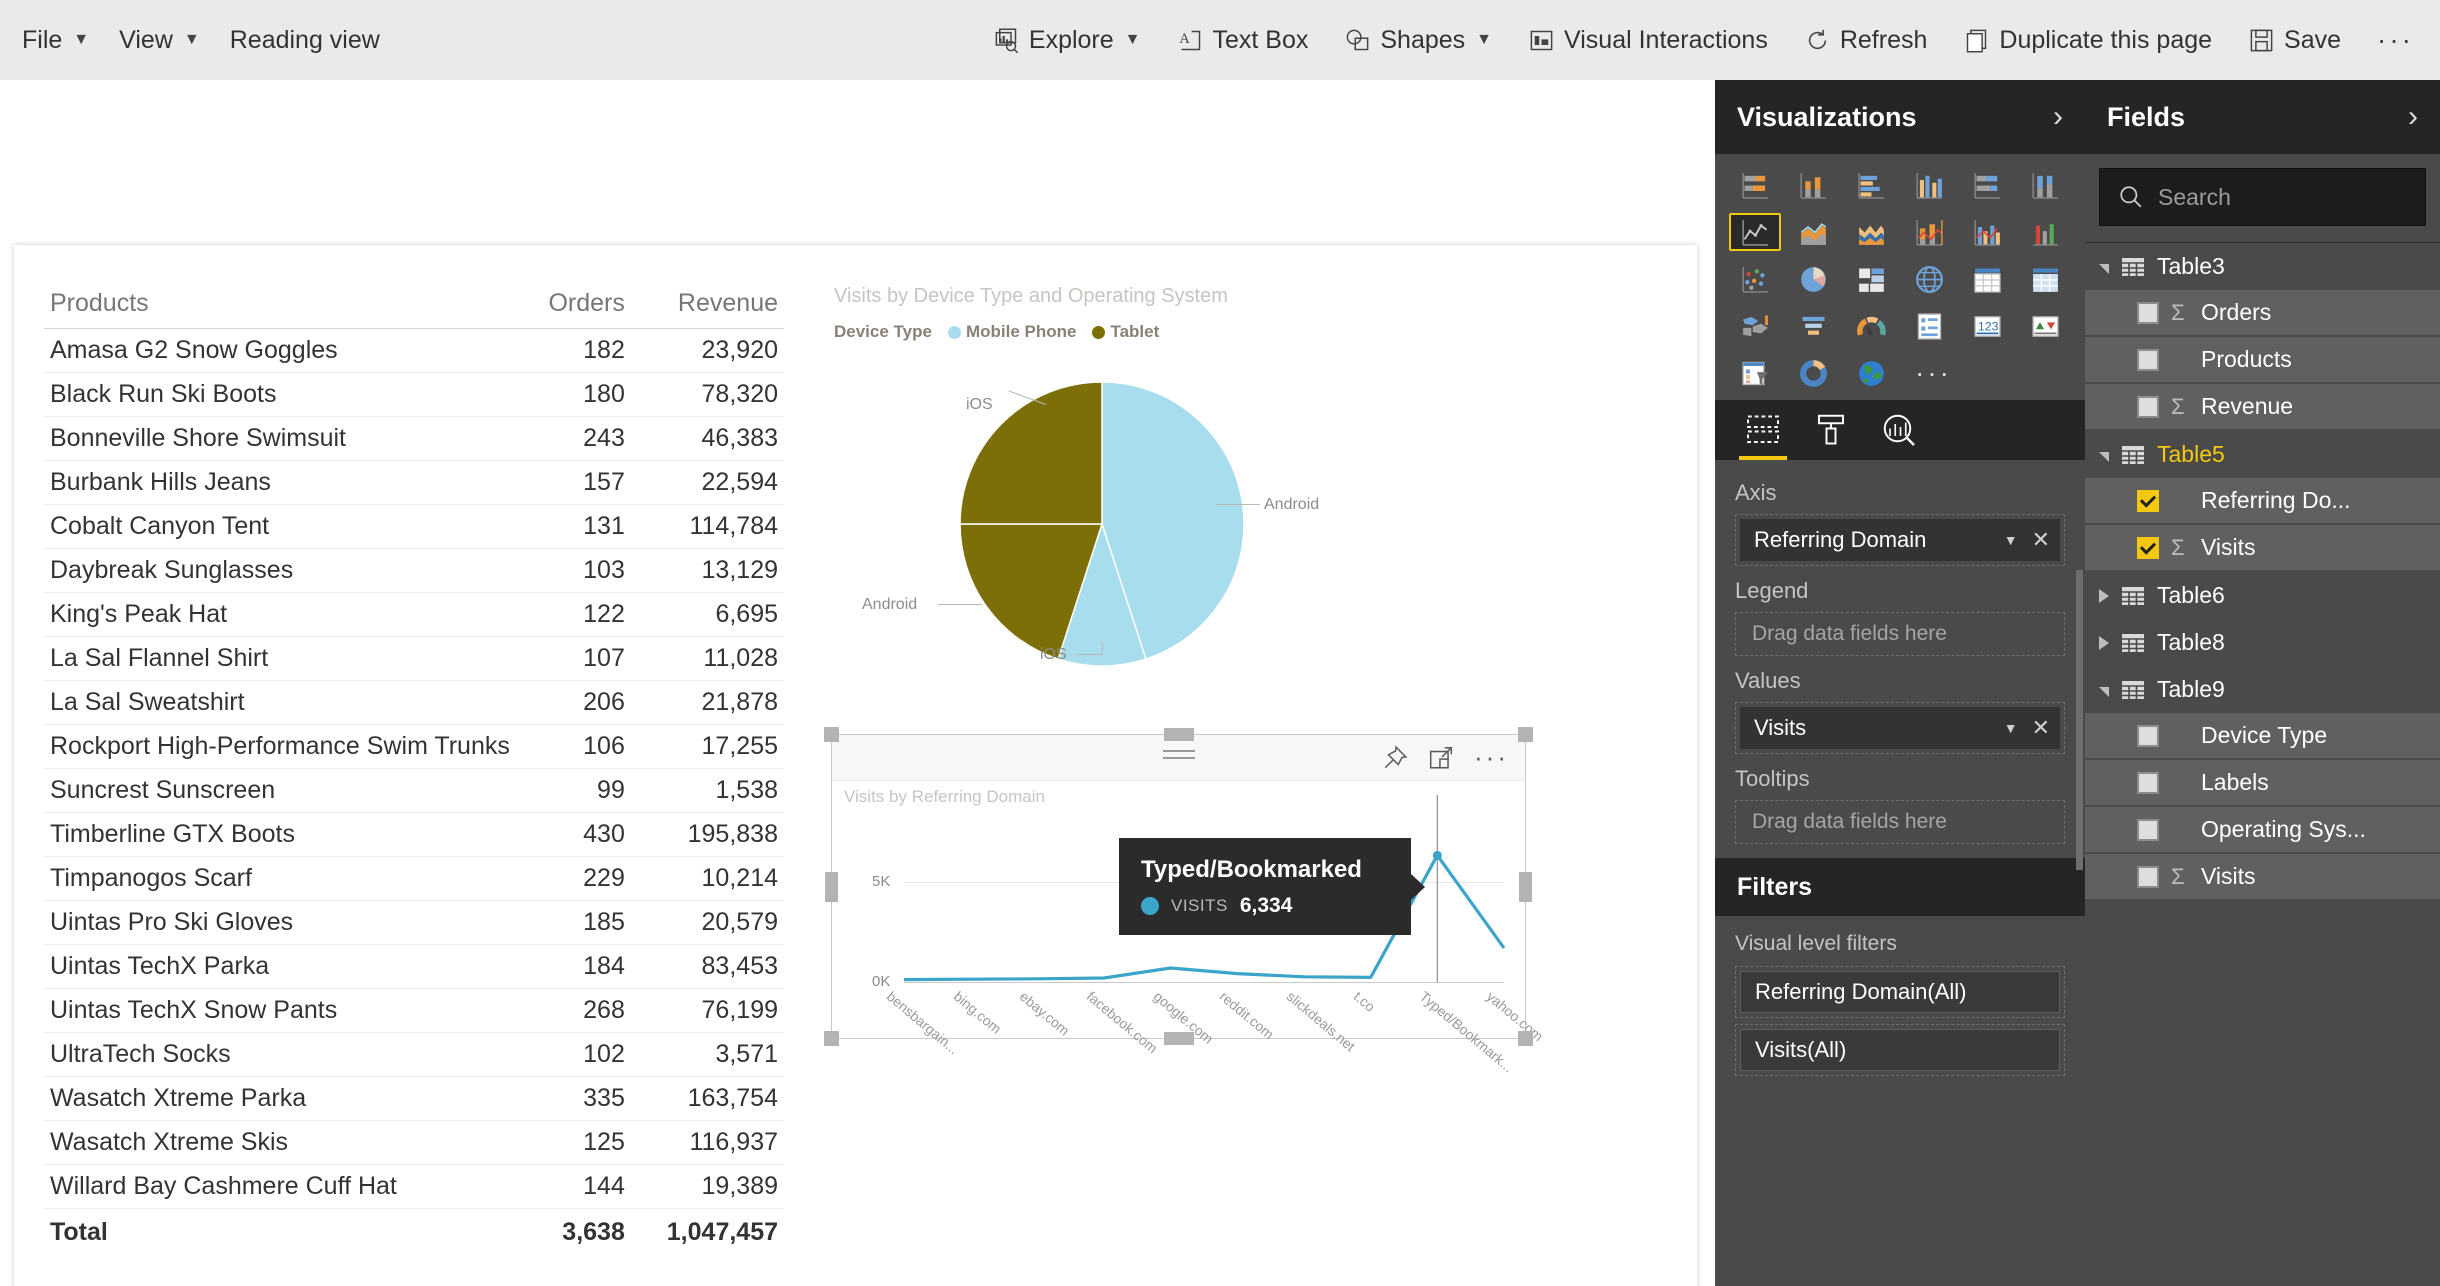 The width and height of the screenshot is (2440, 1286). What do you see at coordinates (1011, 332) in the screenshot?
I see `legend-item-mobile-phone: Mobile Phone` at bounding box center [1011, 332].